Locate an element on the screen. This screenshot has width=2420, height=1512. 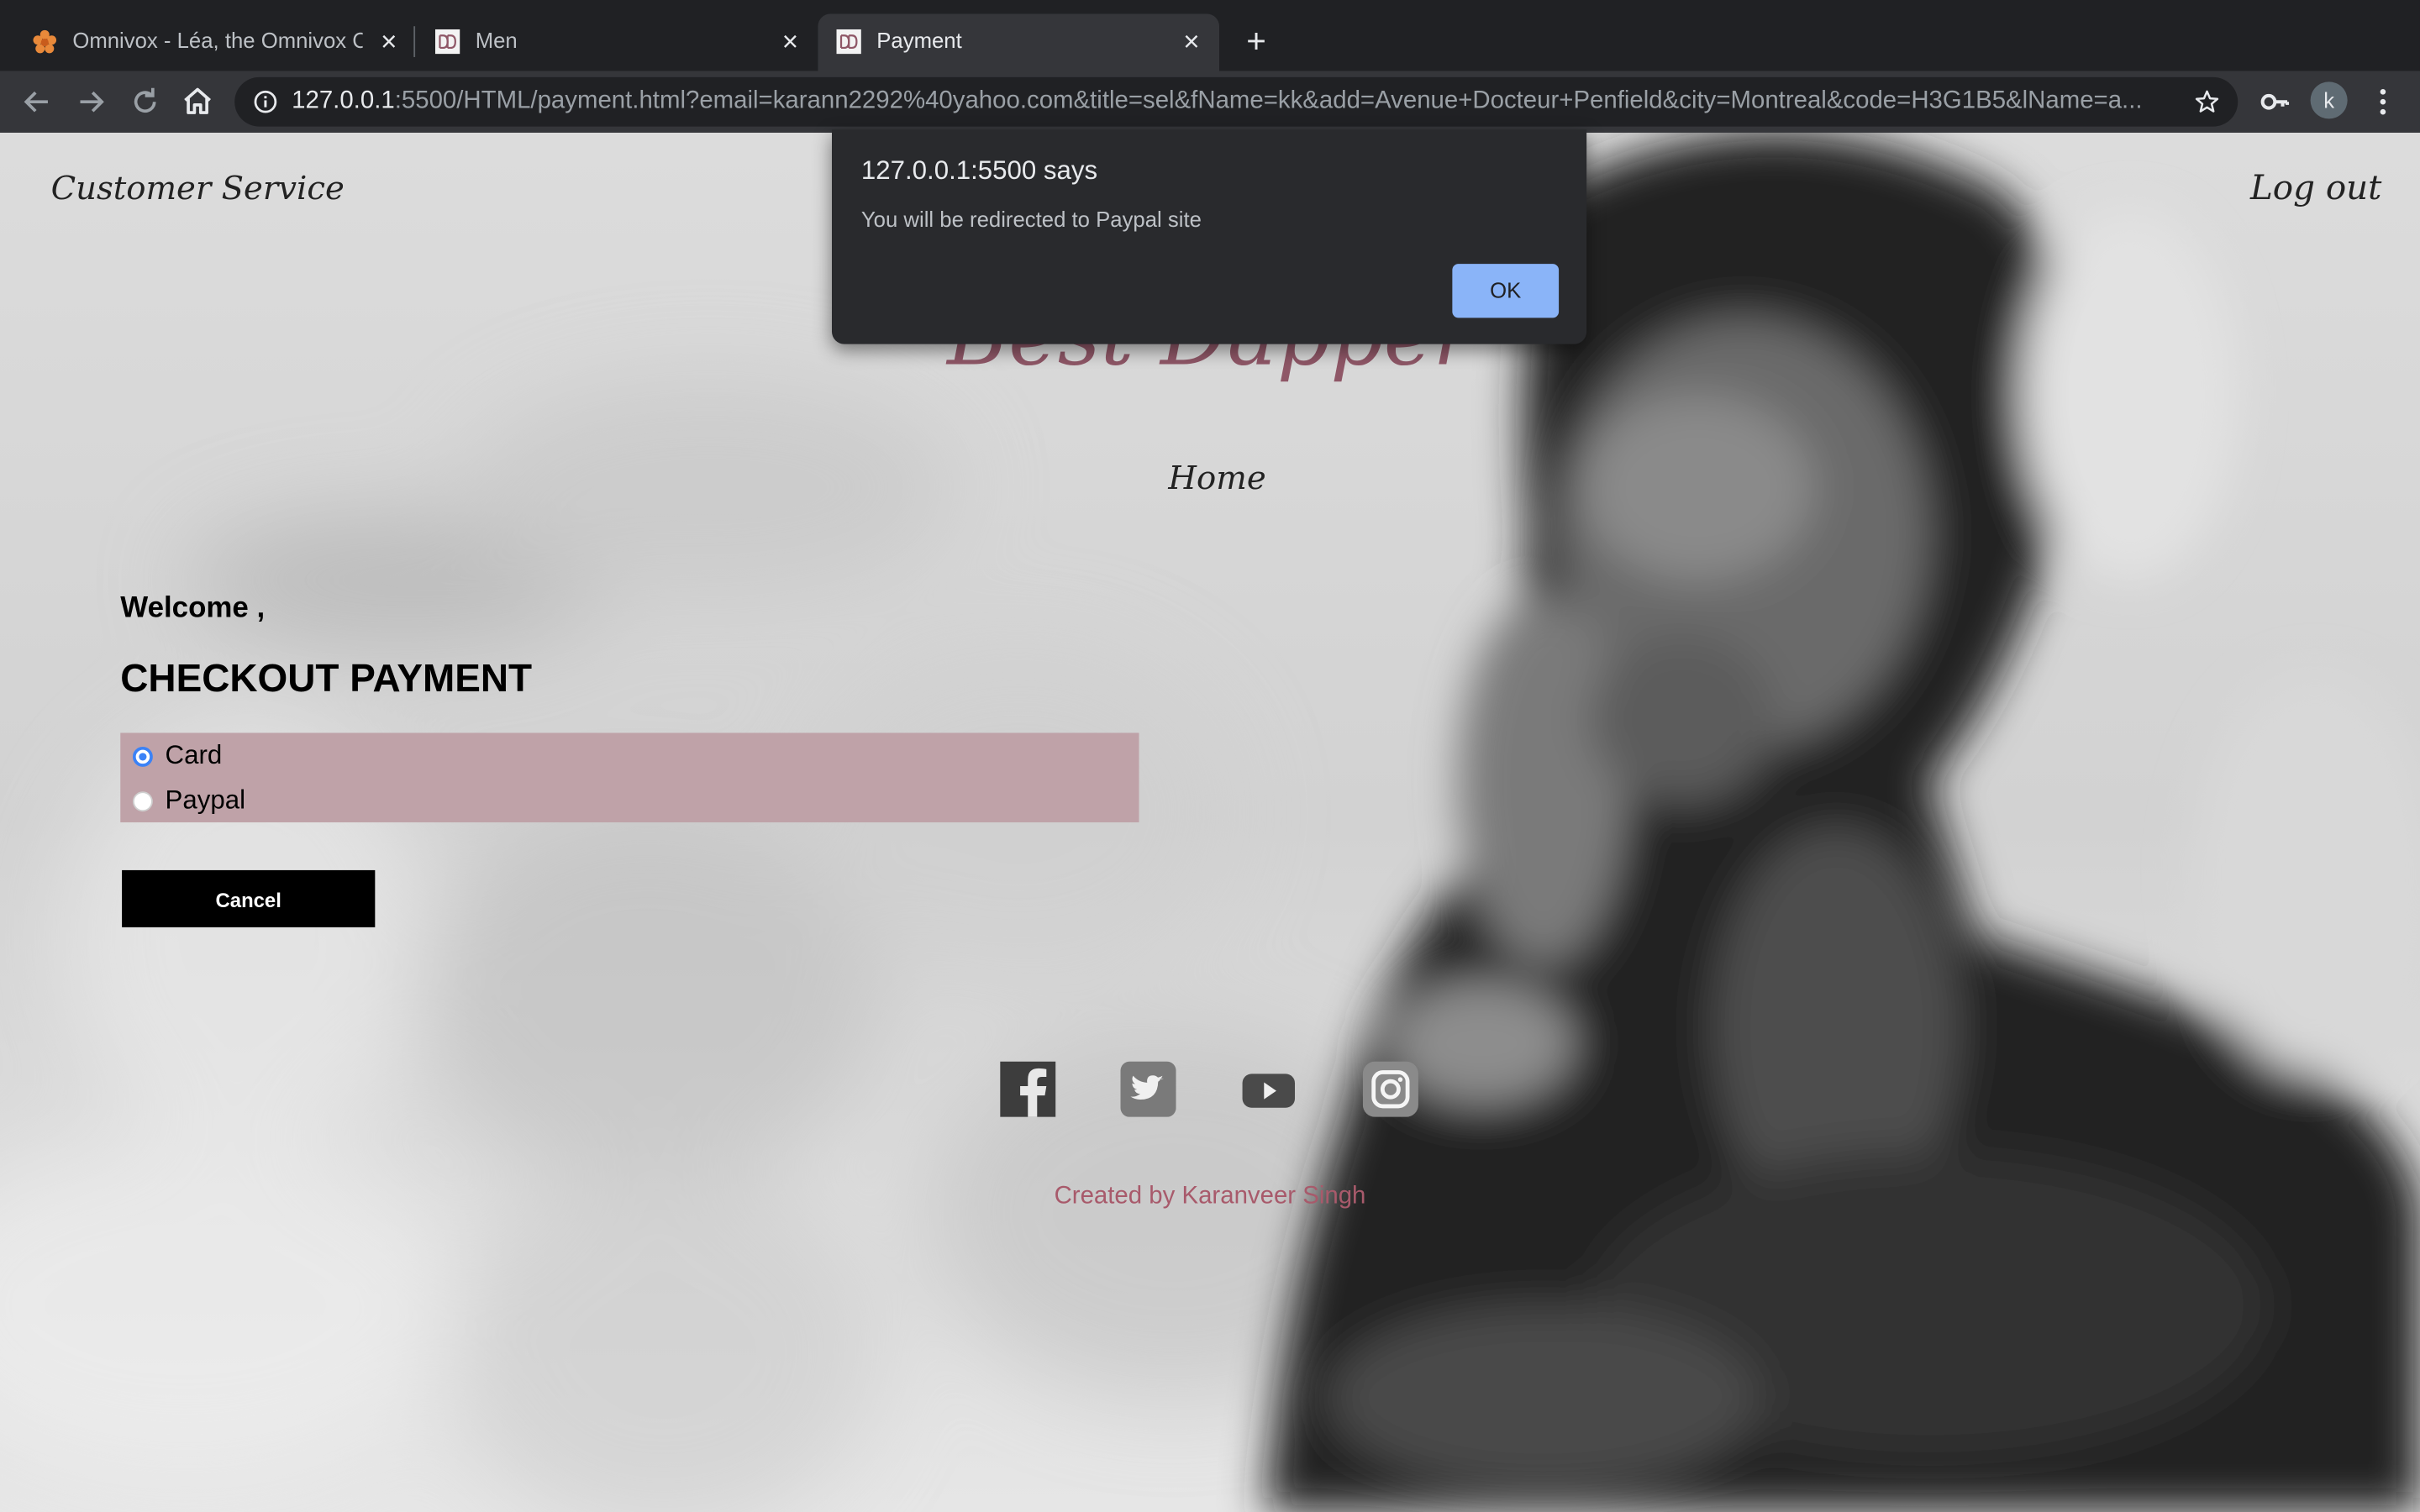
tab-omnivox: Omnivox - Léa, the Omnivox Cl × is located at coordinates (212, 42).